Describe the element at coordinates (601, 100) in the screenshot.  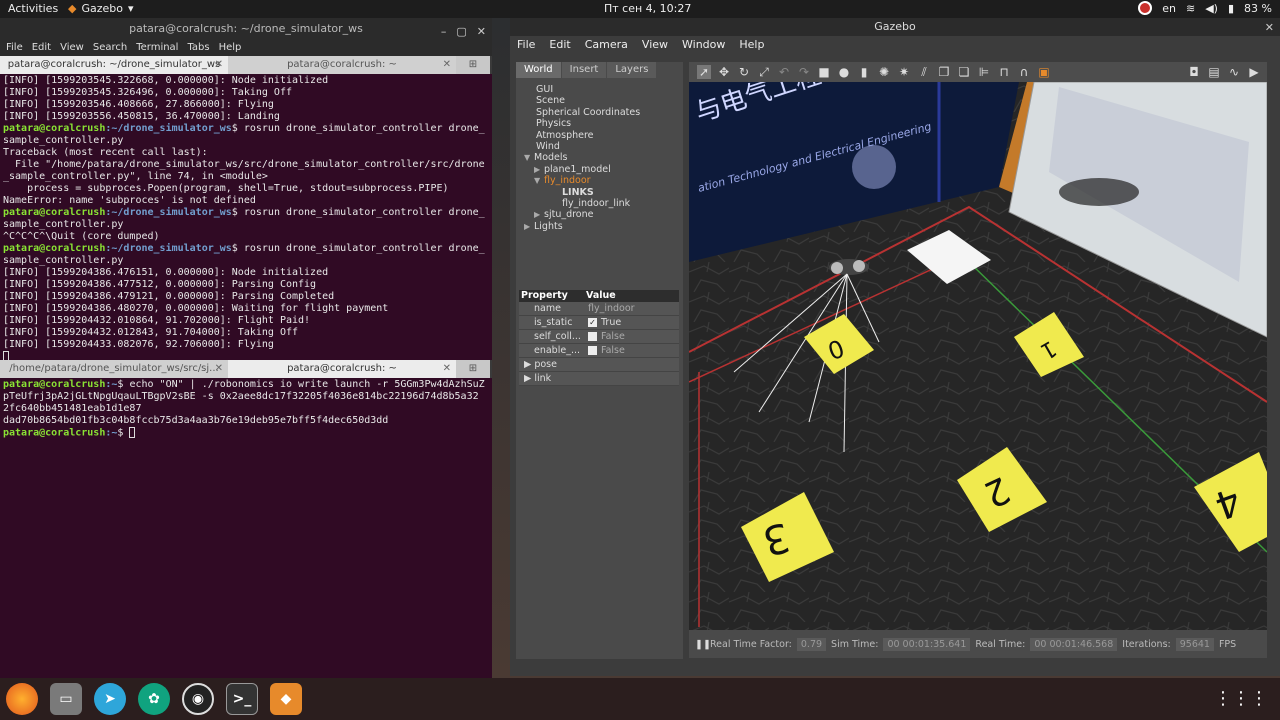
I see `tree-scene: Scene` at that location.